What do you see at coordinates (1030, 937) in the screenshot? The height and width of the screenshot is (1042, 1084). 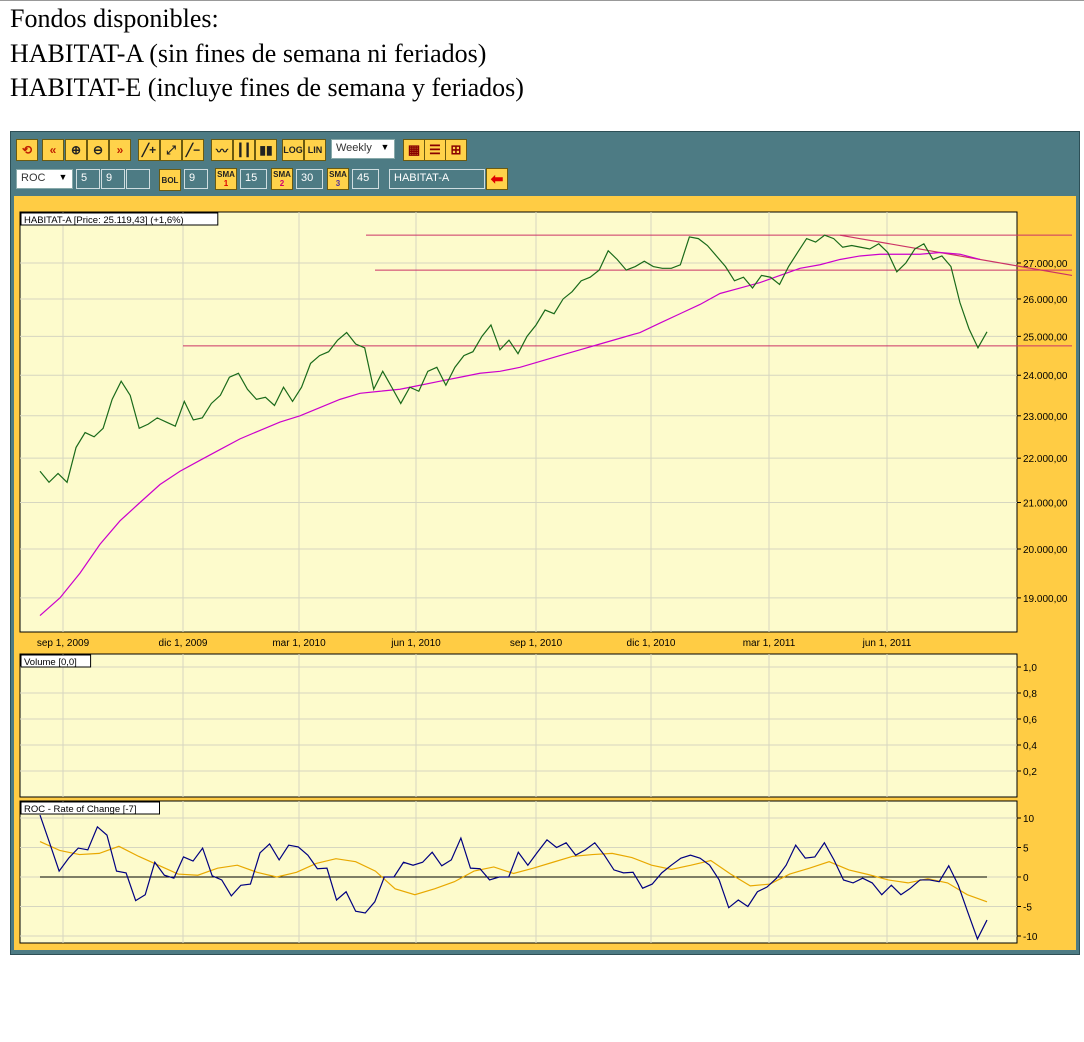 I see `y-tick-label: -10` at bounding box center [1030, 937].